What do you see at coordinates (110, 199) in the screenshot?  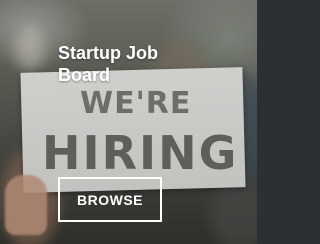 I see `browse-button: BROWSE` at bounding box center [110, 199].